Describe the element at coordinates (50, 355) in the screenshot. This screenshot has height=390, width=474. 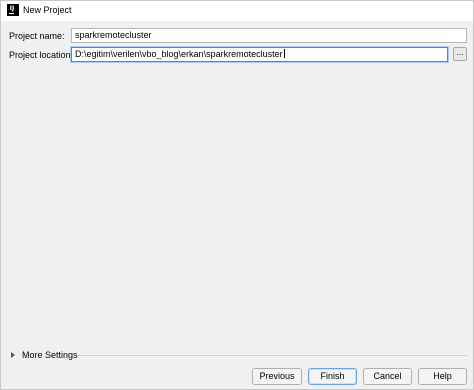
I see `more-settings-label: More Settings` at that location.